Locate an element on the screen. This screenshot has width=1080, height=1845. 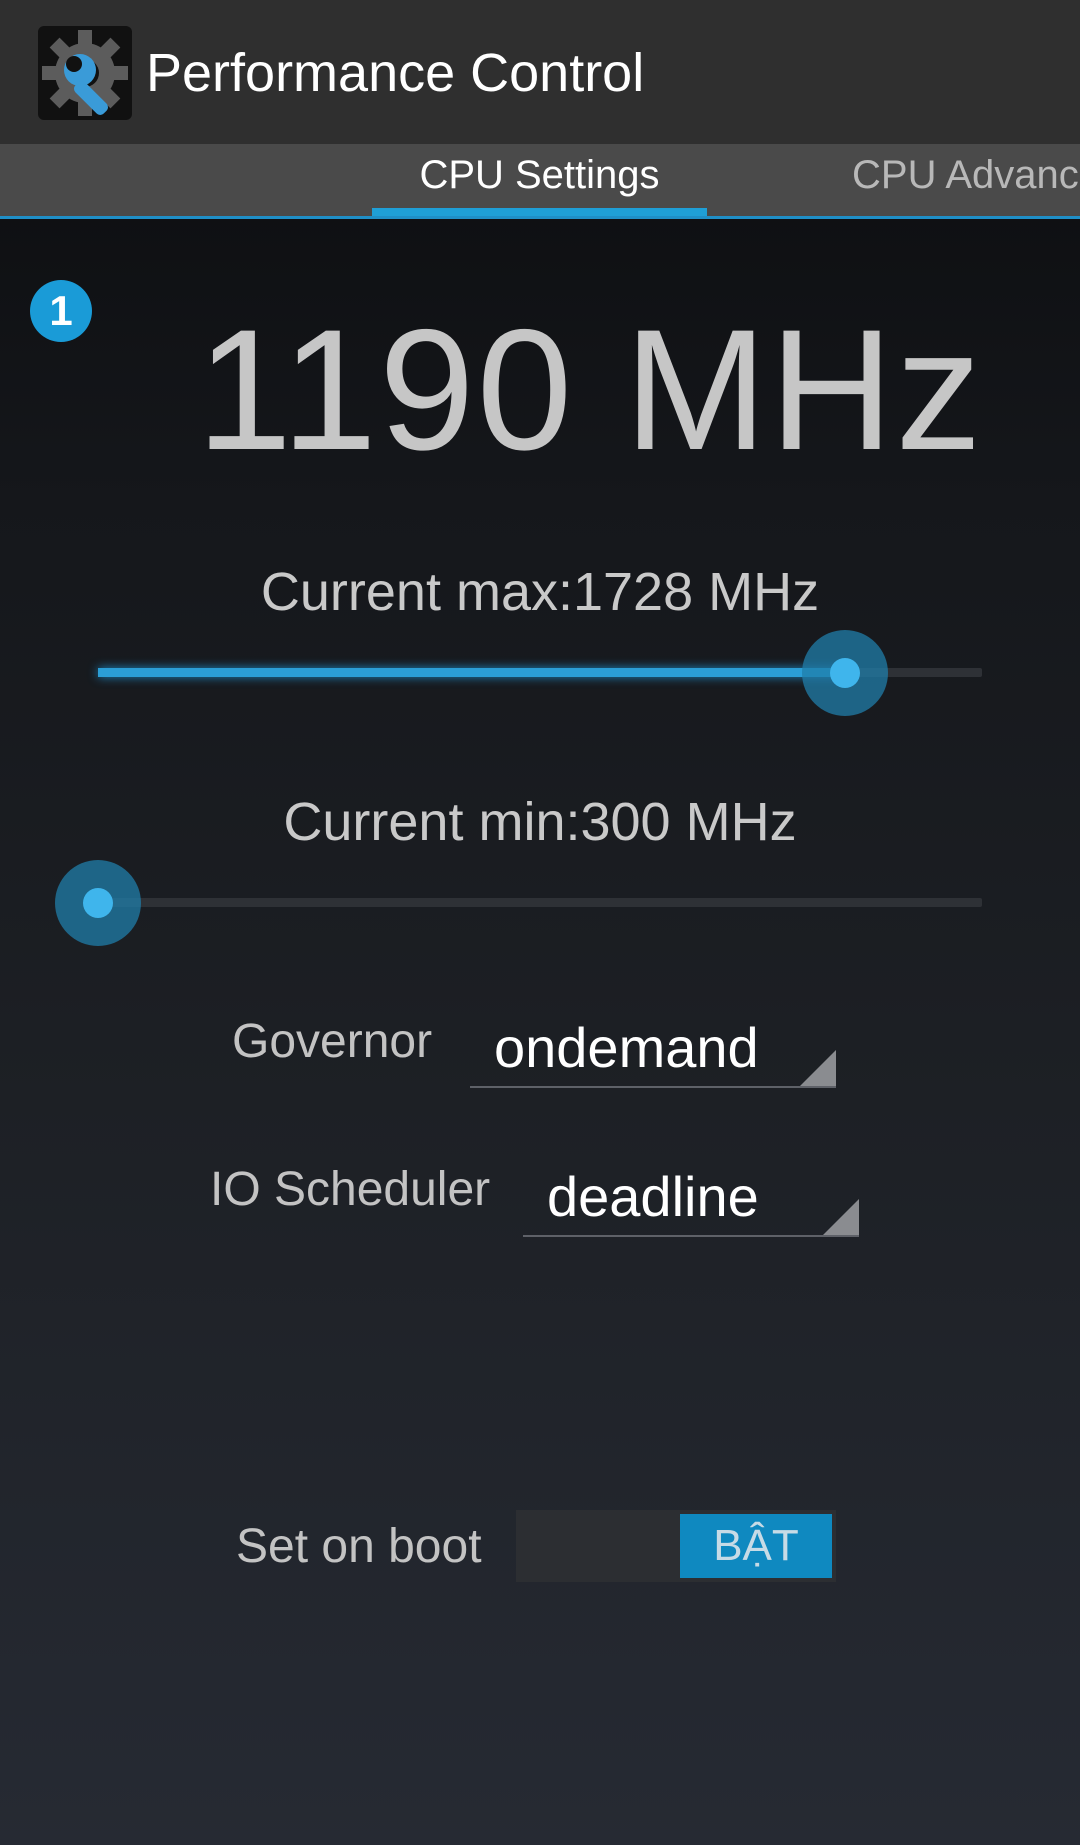
action-bar: Performance Control is located at coordinates (540, 72).